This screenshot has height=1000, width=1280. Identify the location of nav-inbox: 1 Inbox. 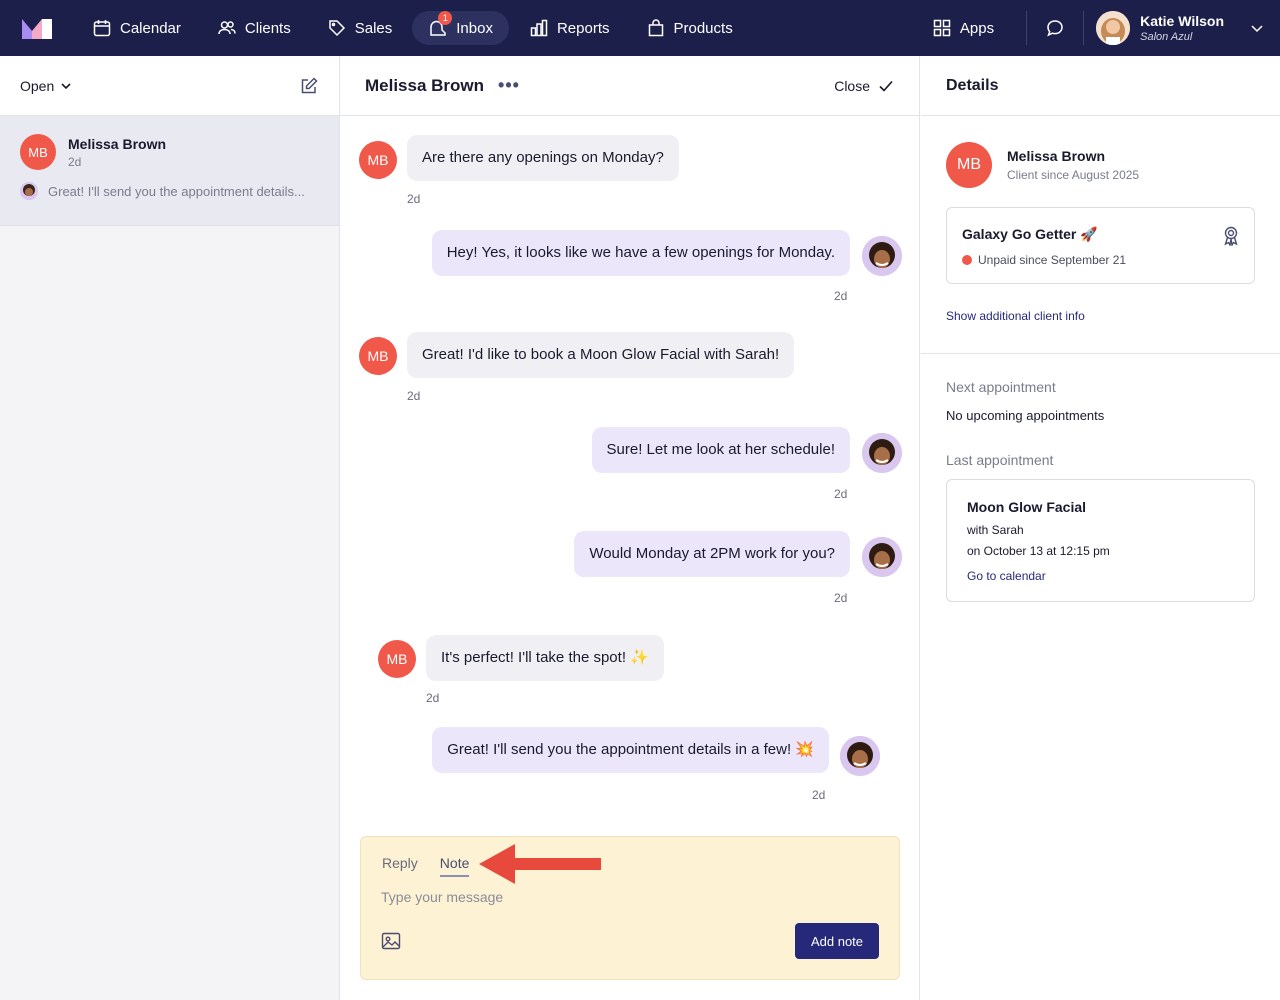
(460, 28).